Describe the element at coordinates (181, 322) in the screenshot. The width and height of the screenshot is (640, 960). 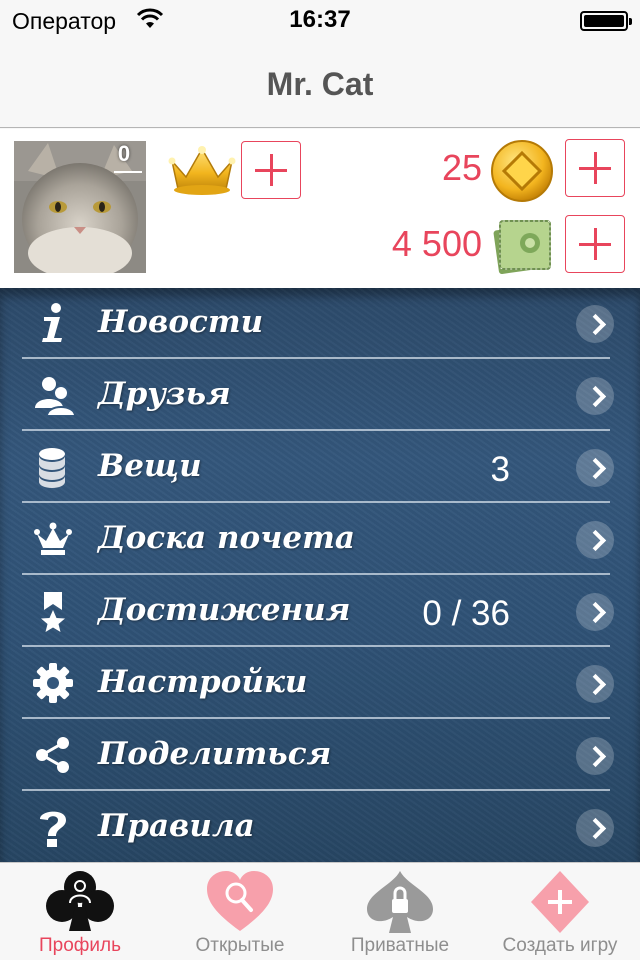
I see `menu-item-label: Новости` at that location.